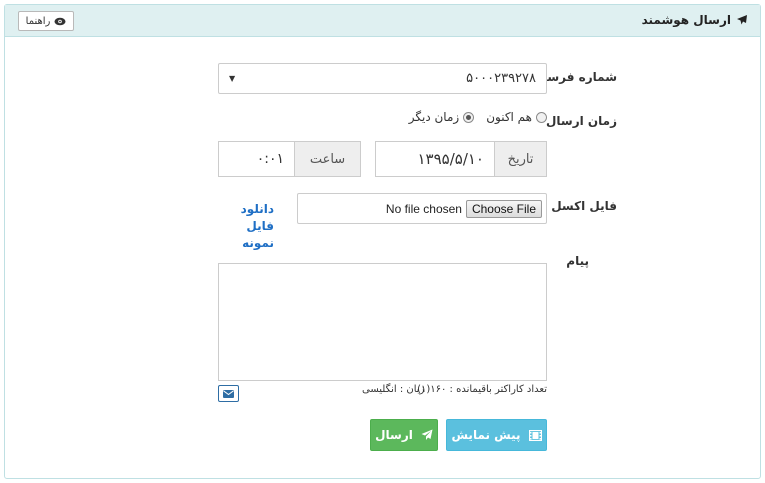 The height and width of the screenshot is (483, 765). I want to click on envelope-button, so click(228, 393).